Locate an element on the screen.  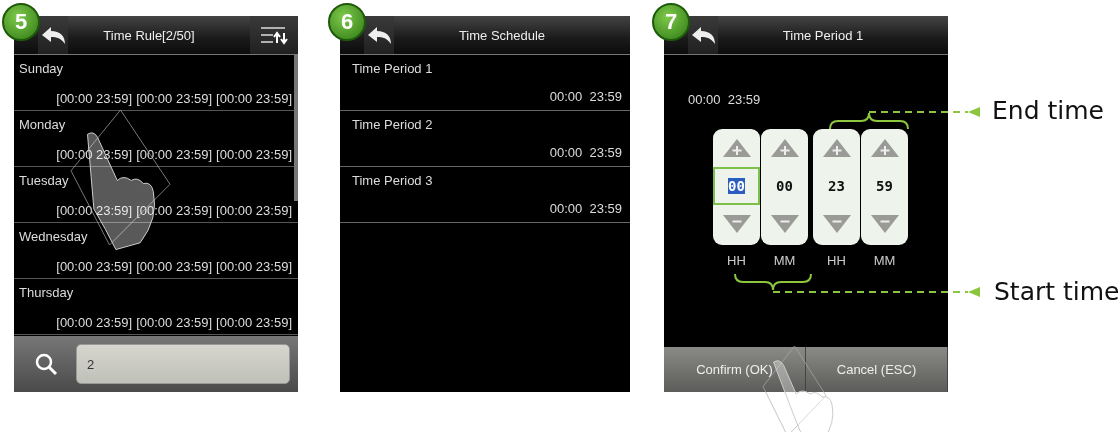
rule-row: Thursday [00:00 23:59] [00:00 23:59] [00:00 23:59] is located at coordinates (156, 307).